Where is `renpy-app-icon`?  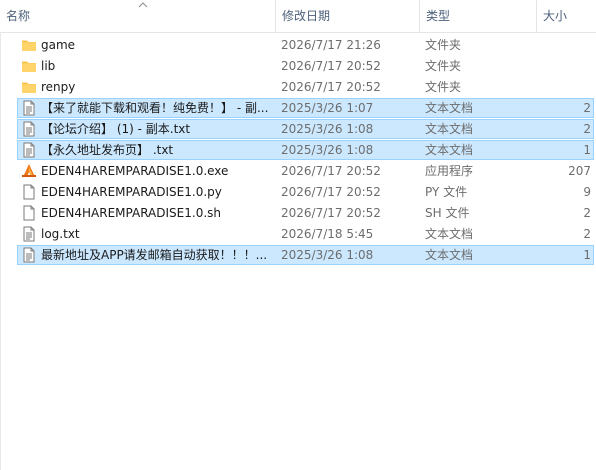 renpy-app-icon is located at coordinates (29, 171).